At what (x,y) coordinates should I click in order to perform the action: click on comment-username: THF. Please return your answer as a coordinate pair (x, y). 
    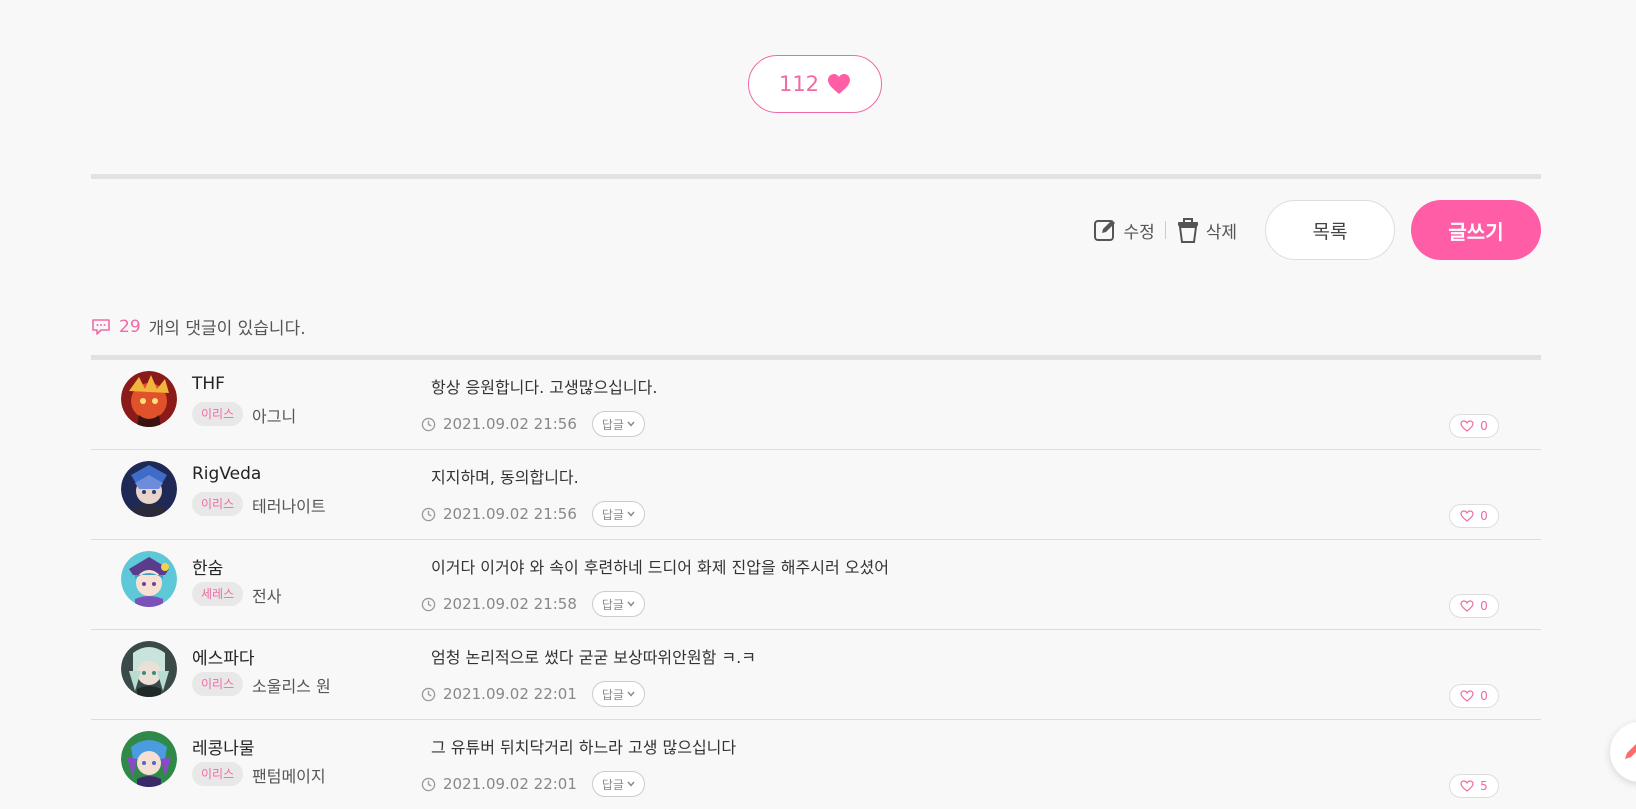
    Looking at the image, I should click on (208, 384).